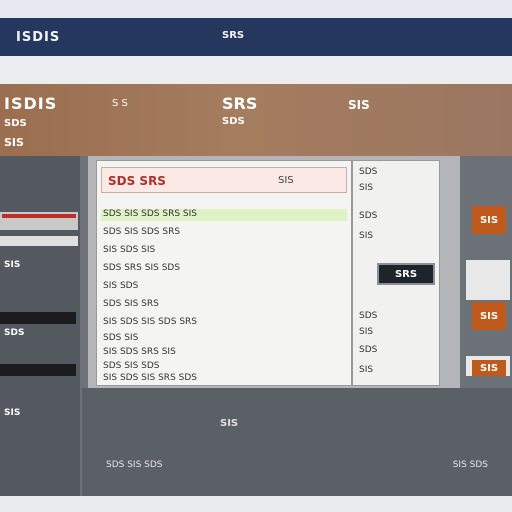 The height and width of the screenshot is (512, 512). What do you see at coordinates (256, 37) in the screenshot?
I see `top-navbar: ISDIS SRS` at bounding box center [256, 37].